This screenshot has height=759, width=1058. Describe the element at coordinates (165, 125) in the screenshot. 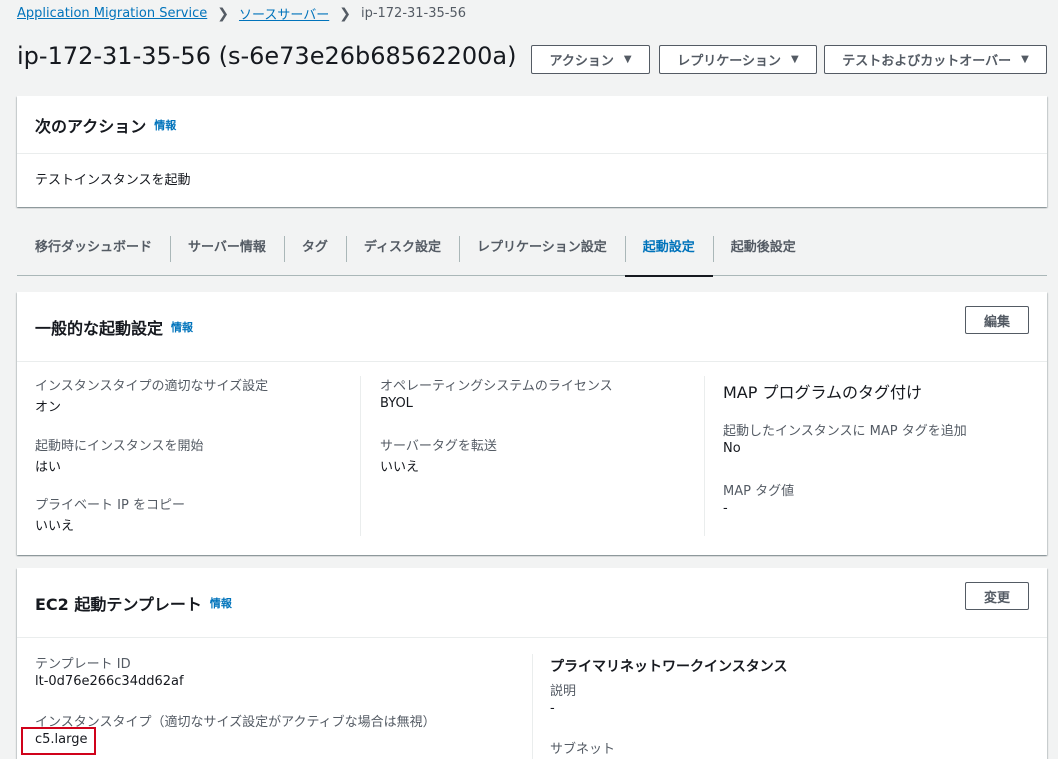

I see `next-action-info-link: 情報` at that location.